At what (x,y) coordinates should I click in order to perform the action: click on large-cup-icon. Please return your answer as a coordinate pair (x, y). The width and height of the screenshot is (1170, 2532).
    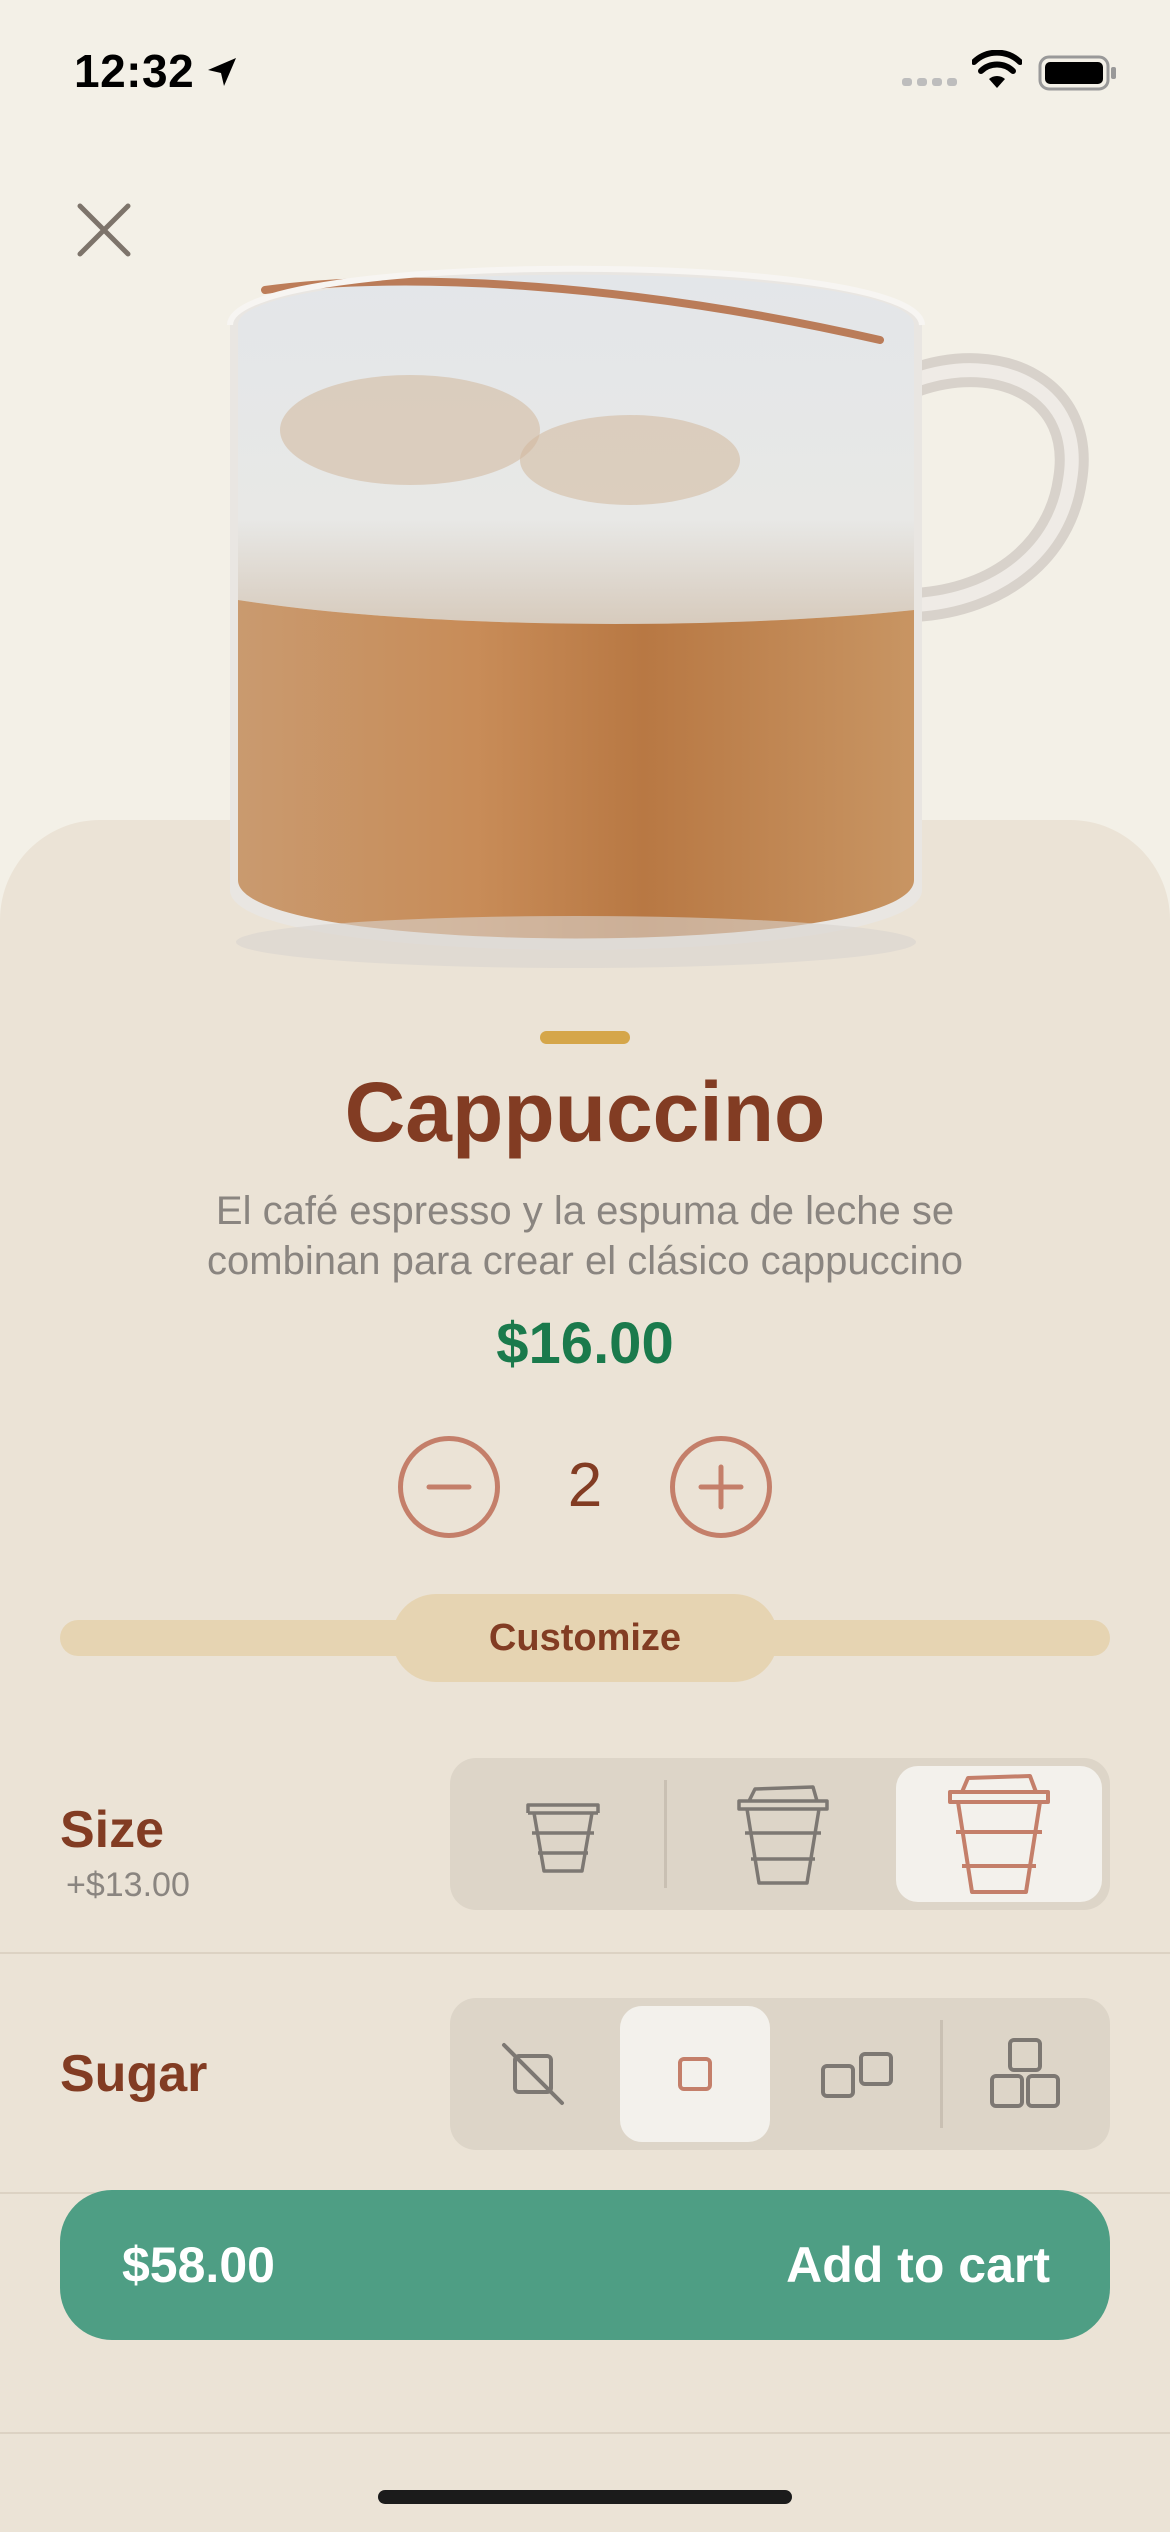
    Looking at the image, I should click on (999, 1834).